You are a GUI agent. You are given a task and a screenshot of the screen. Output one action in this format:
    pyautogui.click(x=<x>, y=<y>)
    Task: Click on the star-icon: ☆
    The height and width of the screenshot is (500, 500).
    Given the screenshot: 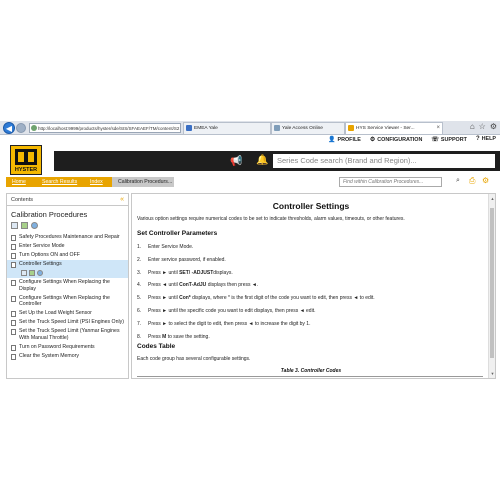 What is the action you would take?
    pyautogui.click(x=482, y=126)
    